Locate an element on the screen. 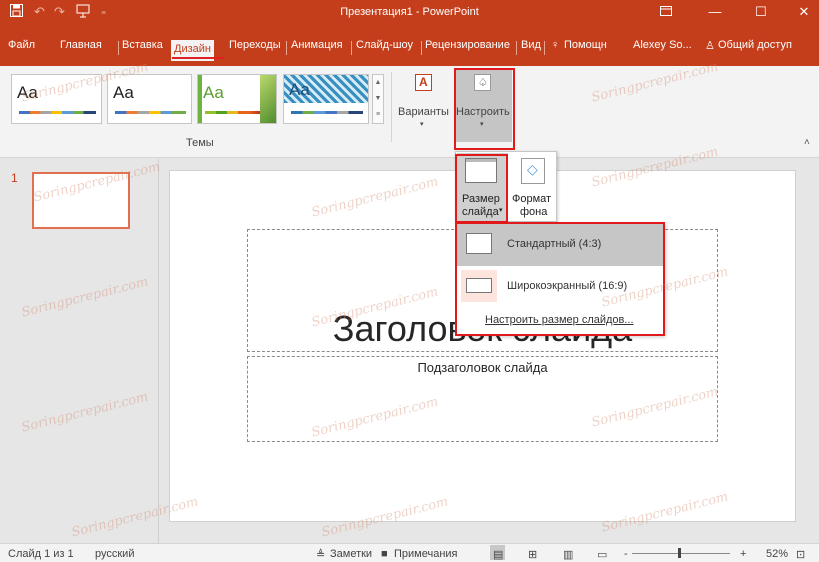  design-tab-underline is located at coordinates (198, 58).